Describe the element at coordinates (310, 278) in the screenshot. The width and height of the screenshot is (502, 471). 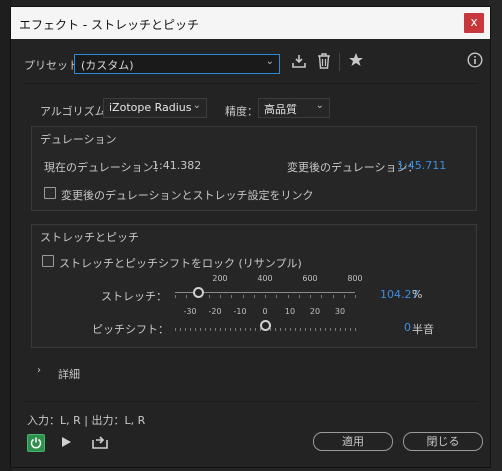
I see `slider-tick-label: 600` at that location.